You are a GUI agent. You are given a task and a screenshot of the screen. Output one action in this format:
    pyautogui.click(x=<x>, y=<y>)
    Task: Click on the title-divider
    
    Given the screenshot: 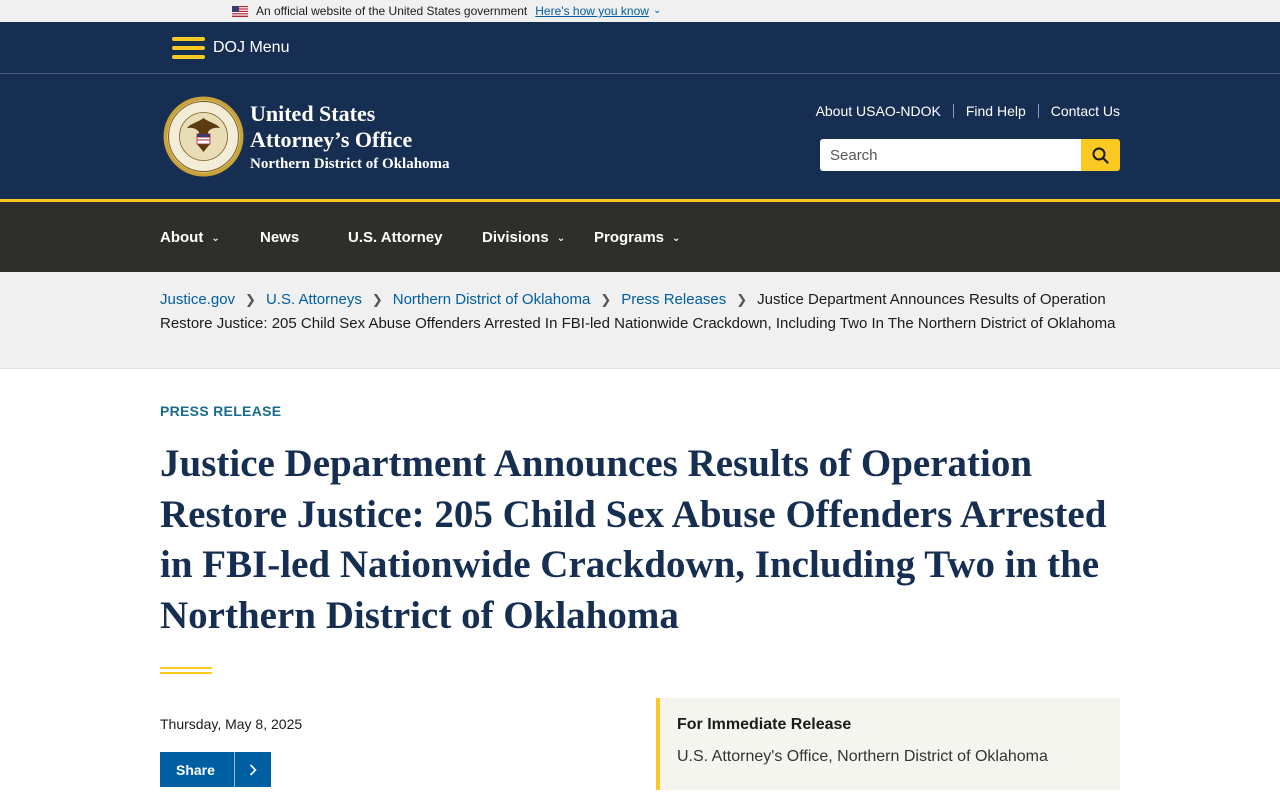 What is the action you would take?
    pyautogui.click(x=186, y=670)
    